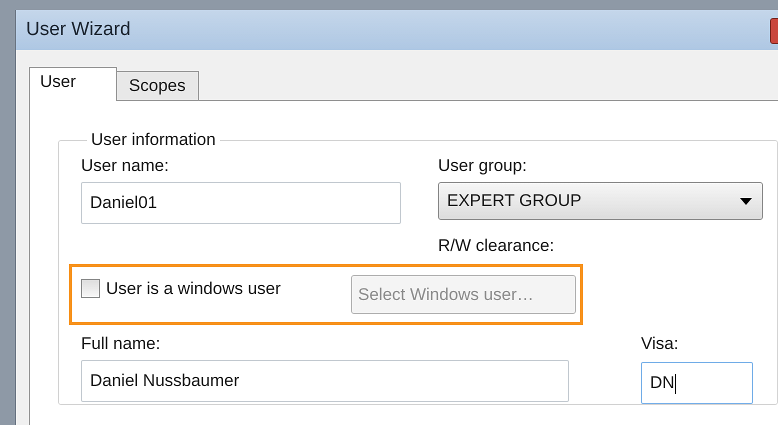 The height and width of the screenshot is (425, 778). I want to click on field-label: R/W clearance:, so click(496, 246).